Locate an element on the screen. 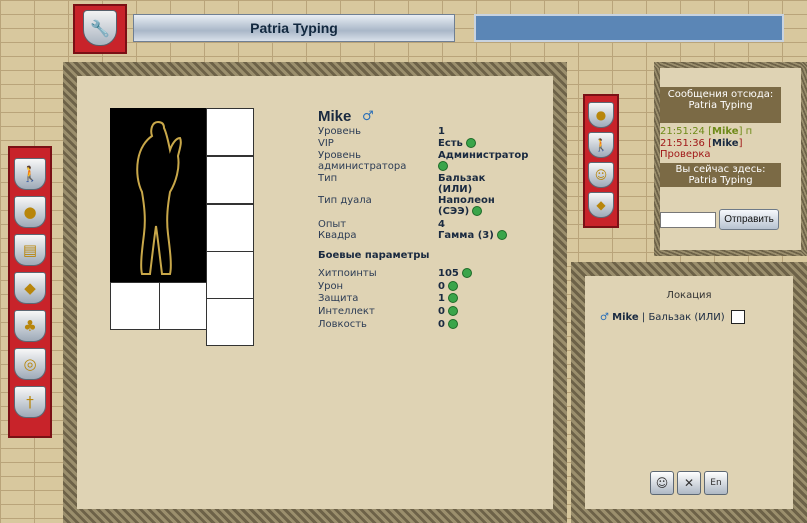  stat-label: Квадра is located at coordinates (337, 235).